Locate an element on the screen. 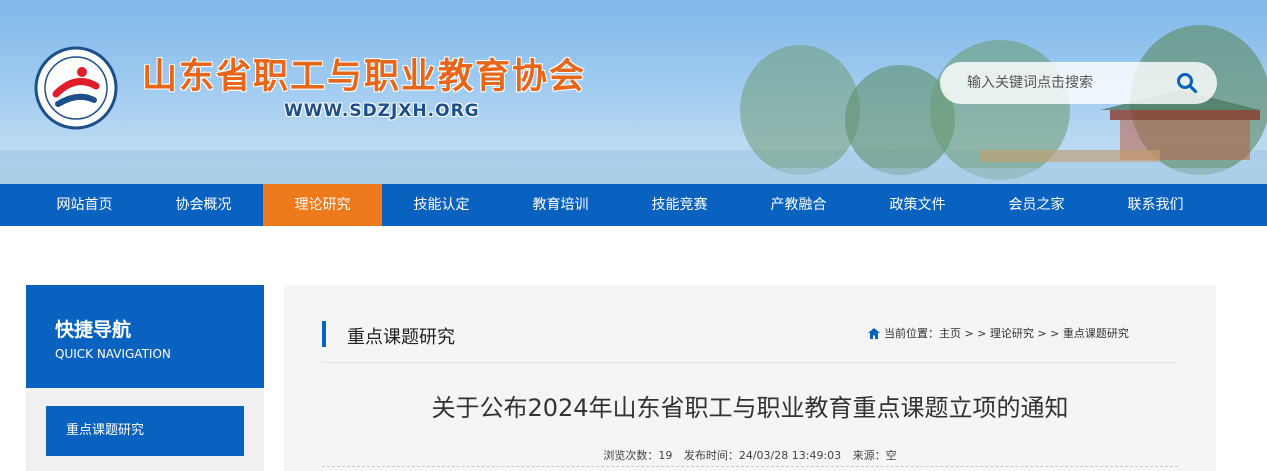  sidebar-header: 快捷导航 QUICK NAVIGATION is located at coordinates (145, 336).